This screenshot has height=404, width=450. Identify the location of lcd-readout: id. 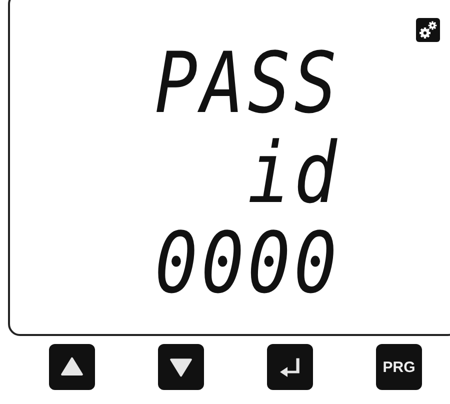
(293, 173).